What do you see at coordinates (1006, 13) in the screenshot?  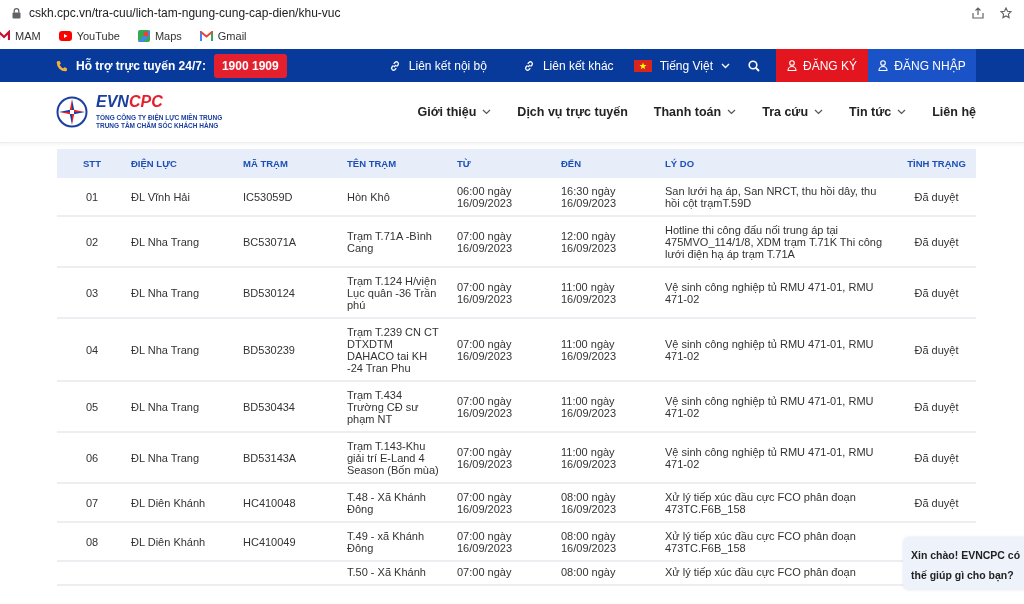 I see `star-icon` at bounding box center [1006, 13].